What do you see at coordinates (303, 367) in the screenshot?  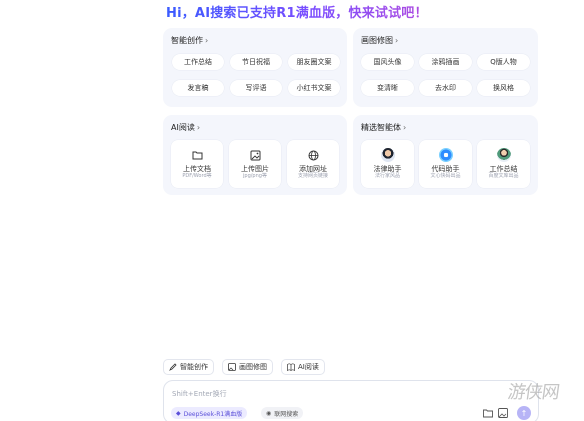 I see `ai-reading-button: AI阅读` at bounding box center [303, 367].